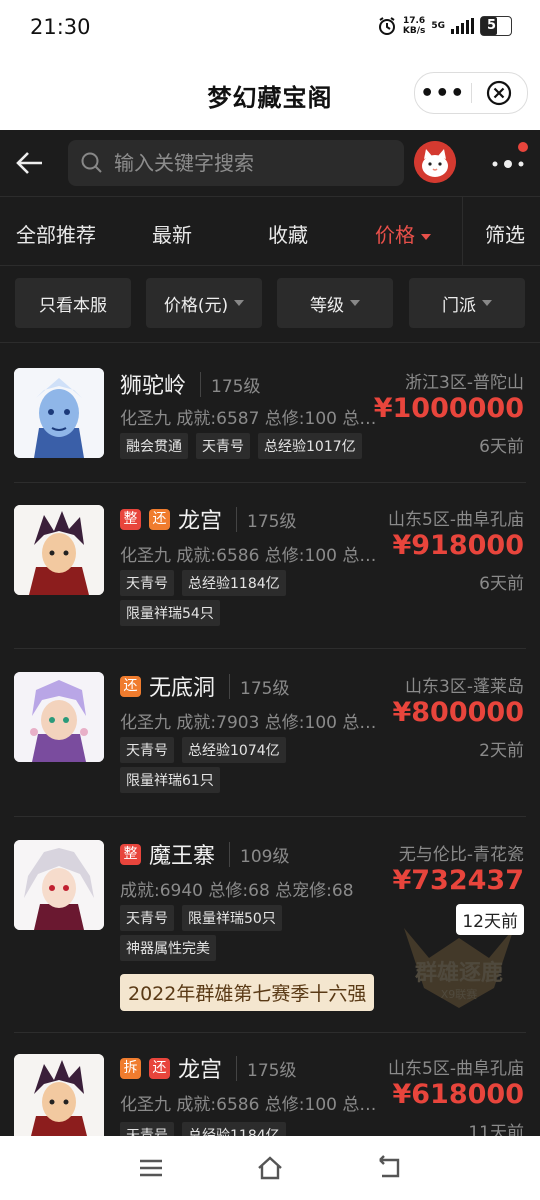  I want to click on title-bar: 梦幻藏宝阁 •••, so click(270, 93).